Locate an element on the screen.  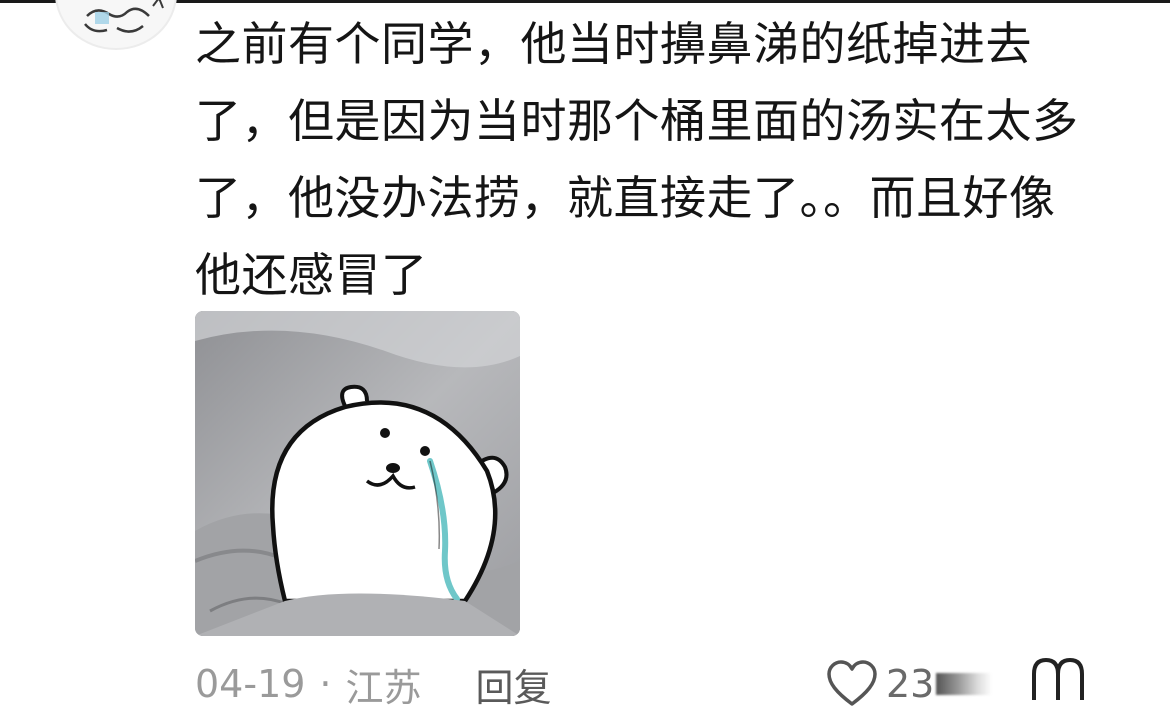
like-count: 23 is located at coordinates (910, 684).